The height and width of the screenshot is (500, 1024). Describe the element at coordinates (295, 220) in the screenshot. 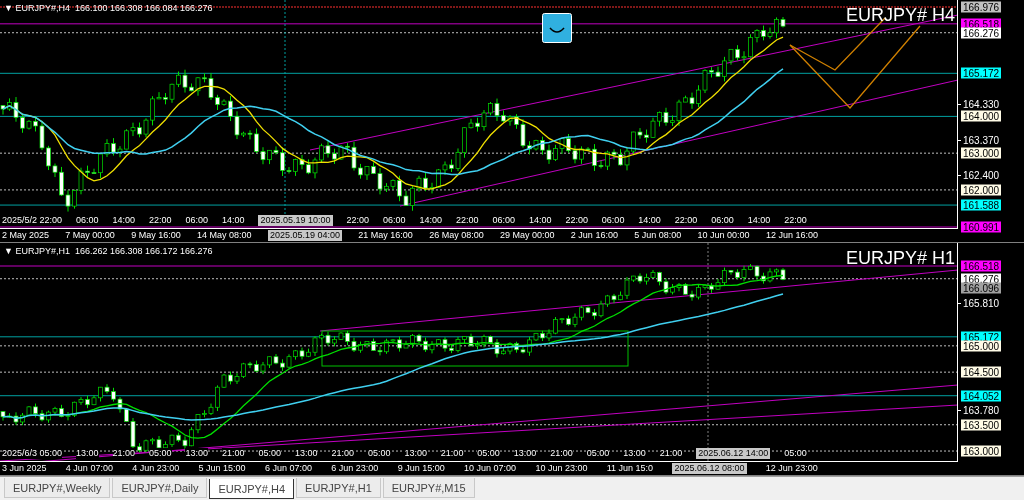

I see `crosshair-time-label: 2025.05.19 10:00` at that location.